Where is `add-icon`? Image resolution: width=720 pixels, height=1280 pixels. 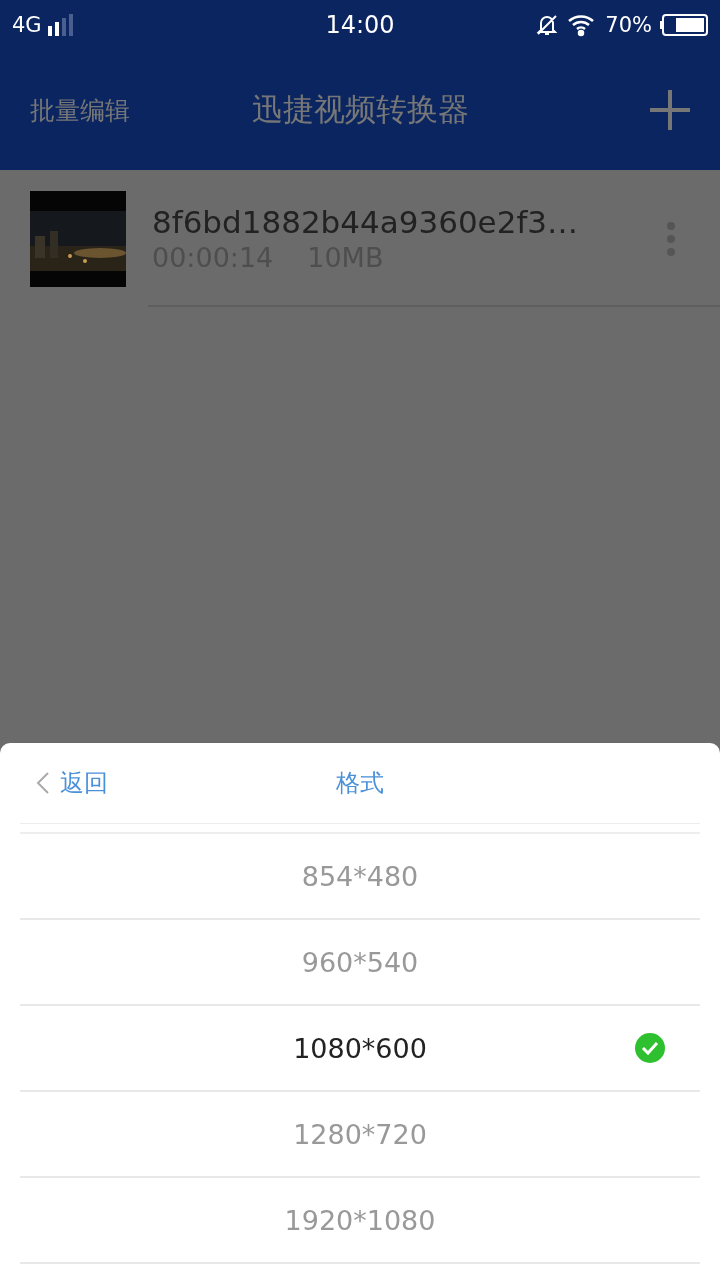
add-icon is located at coordinates (670, 110).